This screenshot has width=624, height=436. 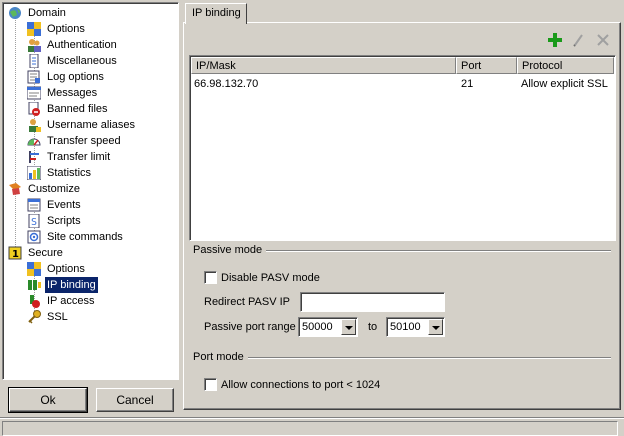 What do you see at coordinates (402, 358) in the screenshot?
I see `port-mode-divider` at bounding box center [402, 358].